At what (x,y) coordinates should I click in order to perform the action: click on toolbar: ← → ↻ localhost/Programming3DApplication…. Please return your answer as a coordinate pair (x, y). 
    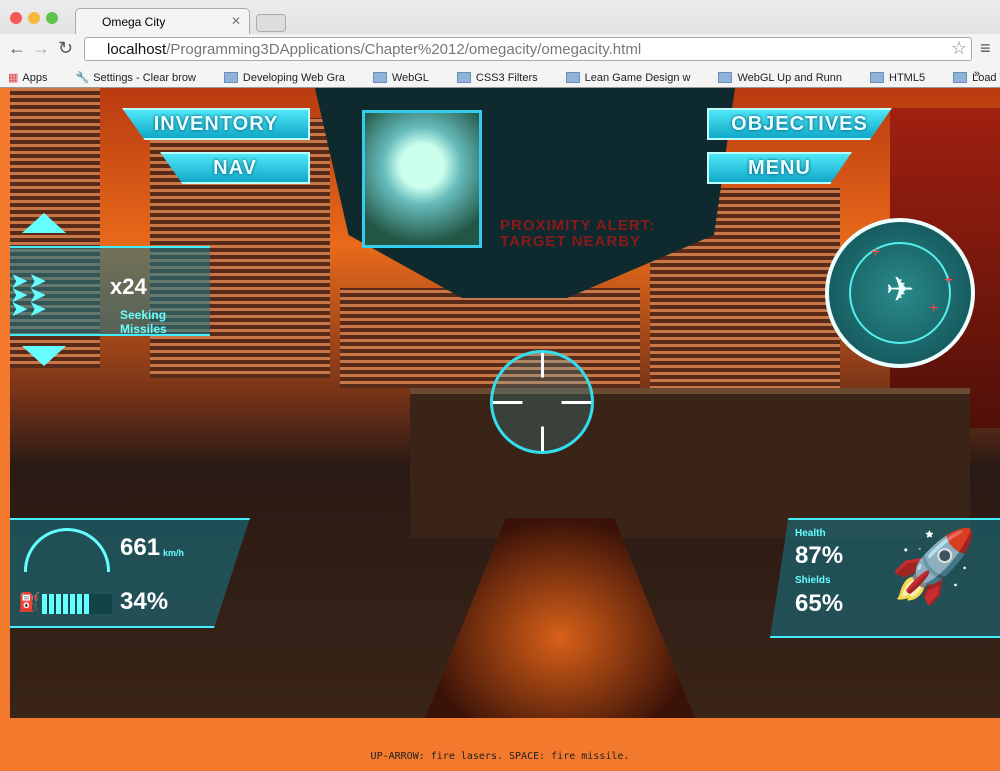
    Looking at the image, I should click on (500, 49).